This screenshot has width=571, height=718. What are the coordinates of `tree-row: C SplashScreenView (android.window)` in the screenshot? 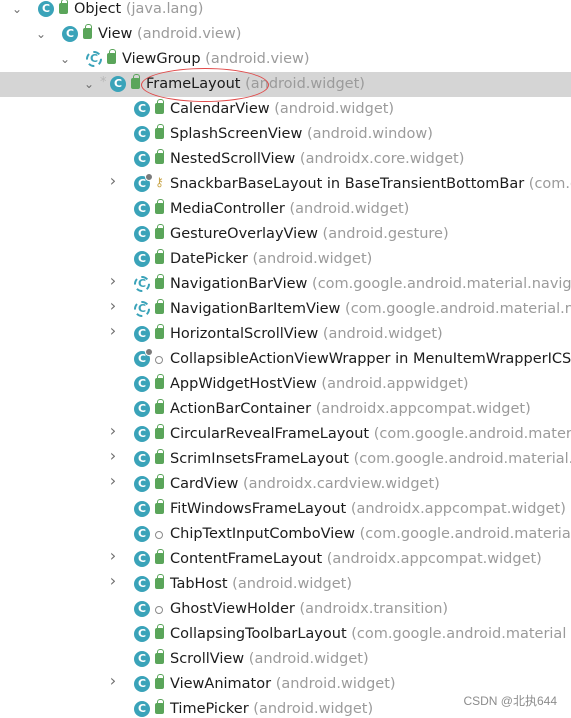 It's located at (285, 134).